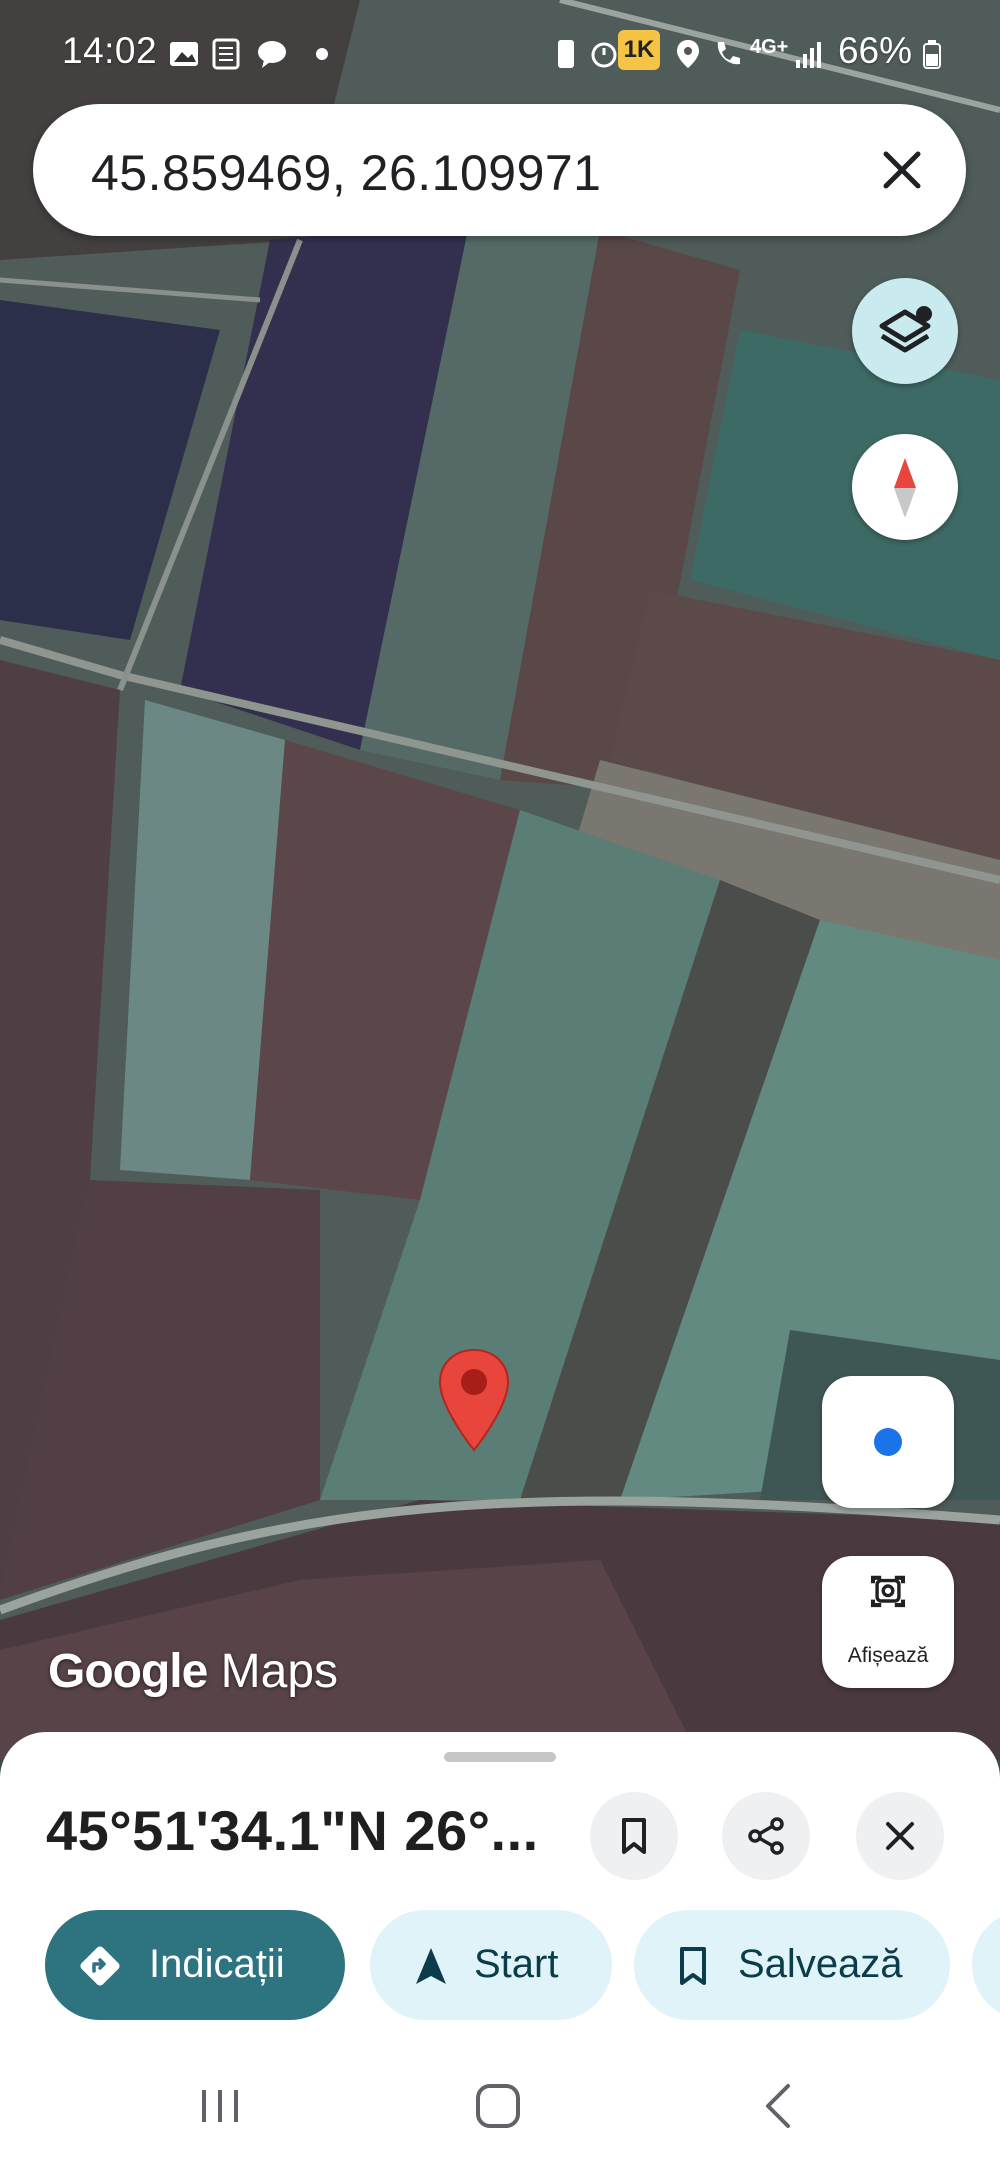 The image size is (1000, 2167). What do you see at coordinates (184, 54) in the screenshot?
I see `gallery-icon` at bounding box center [184, 54].